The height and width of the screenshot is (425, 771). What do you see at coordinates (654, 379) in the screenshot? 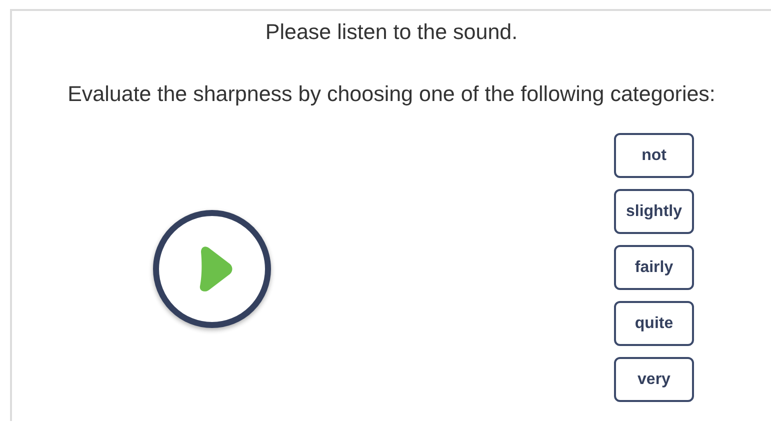
I see `category-button: very` at bounding box center [654, 379].